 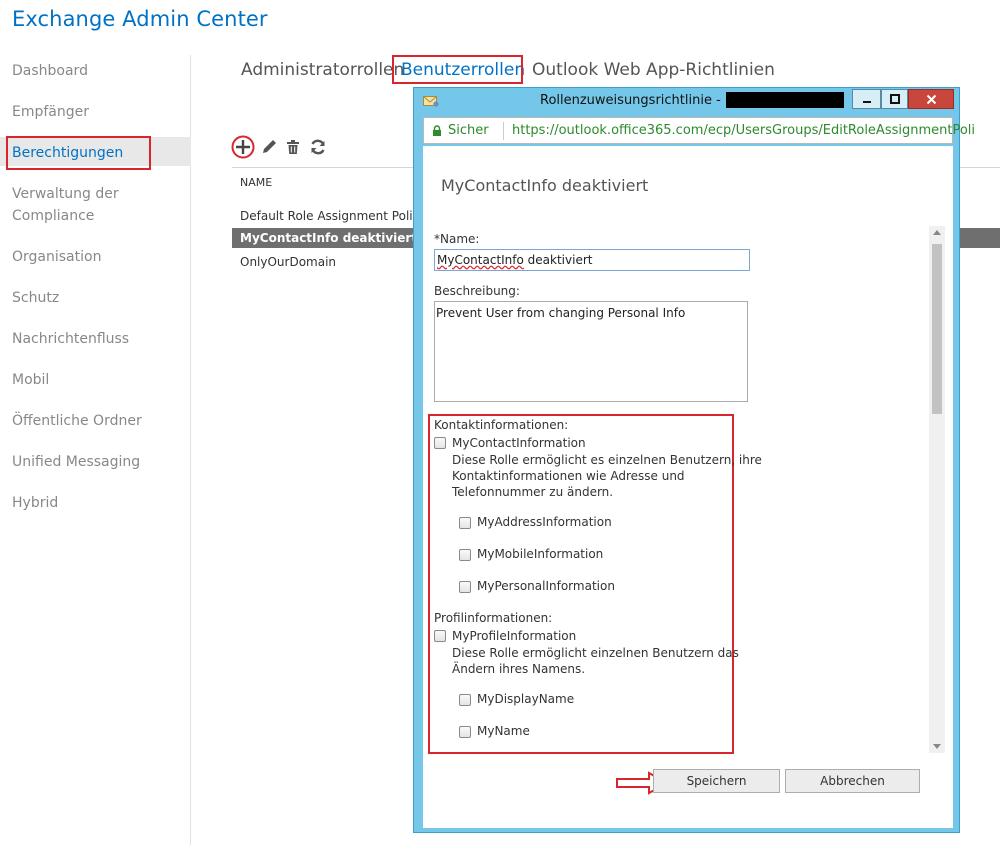 What do you see at coordinates (457, 239) in the screenshot?
I see `name-label: *Name:` at bounding box center [457, 239].